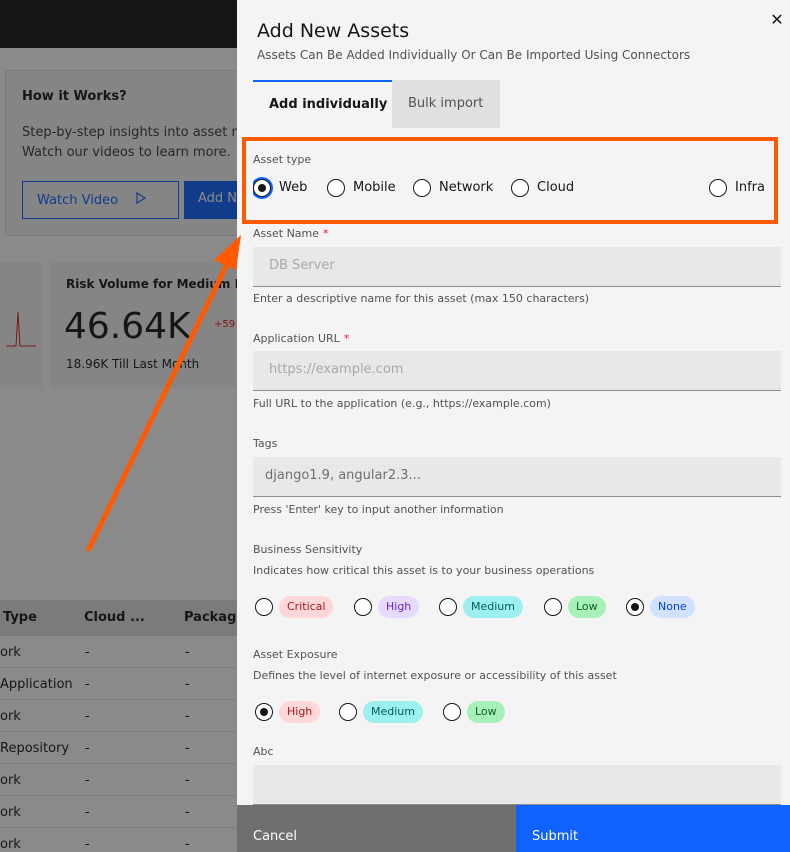 Image resolution: width=790 pixels, height=852 pixels. I want to click on modal-footer: Cancel Submit, so click(513, 828).